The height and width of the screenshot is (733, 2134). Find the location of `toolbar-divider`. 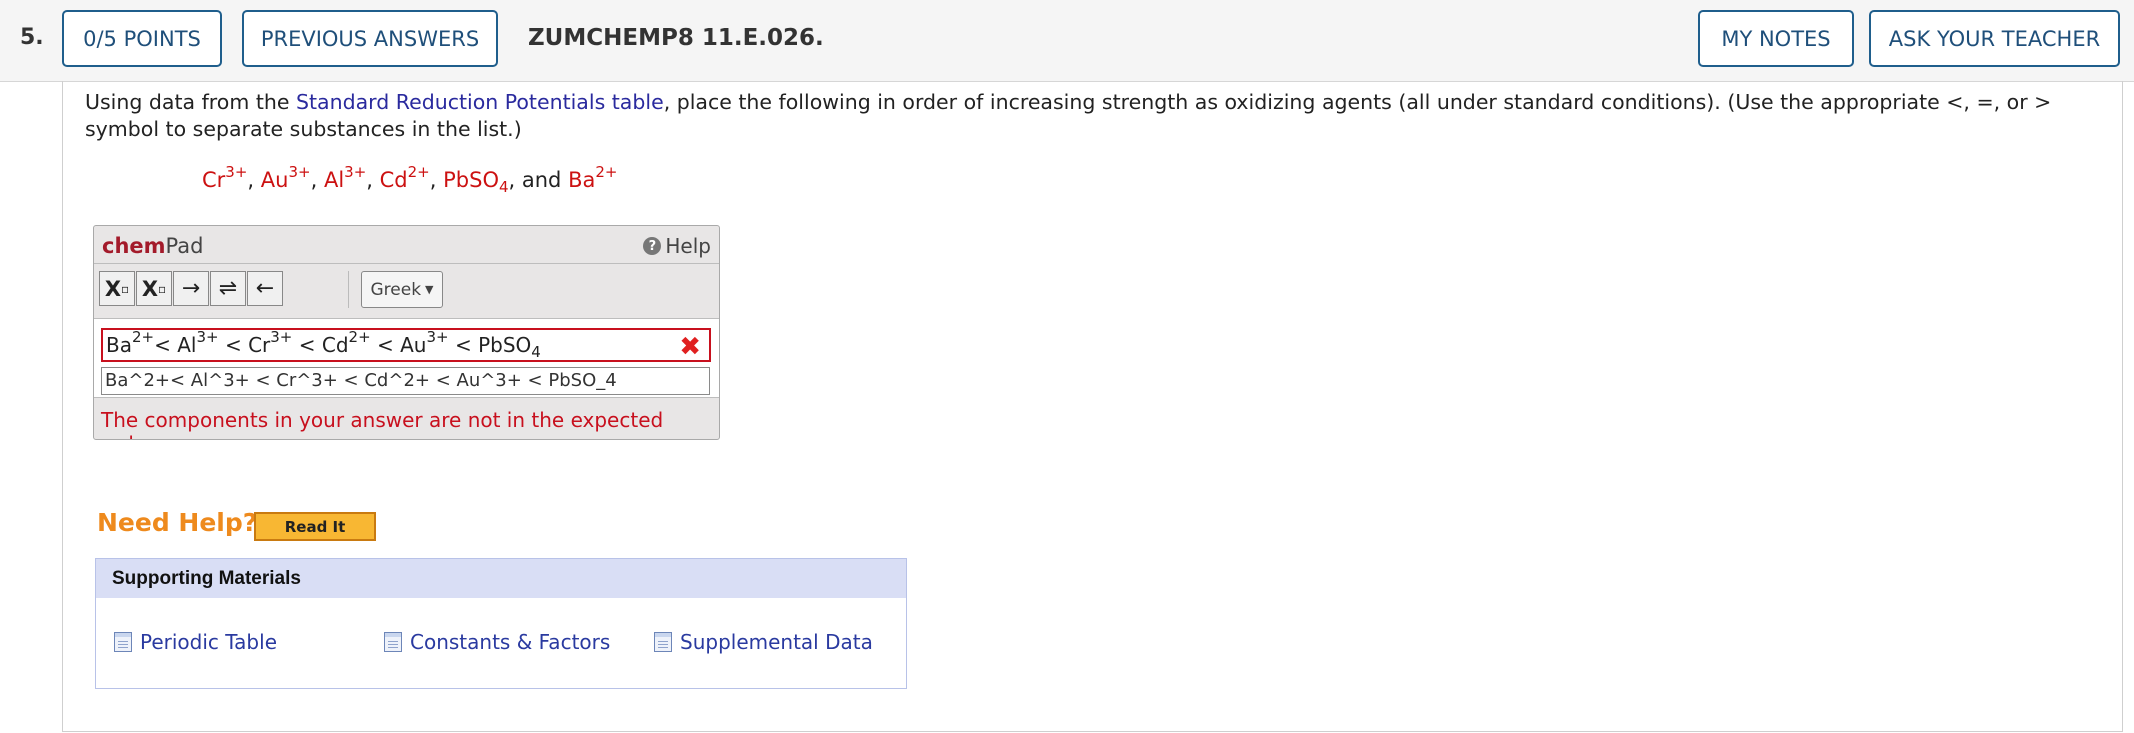

toolbar-divider is located at coordinates (348, 289).